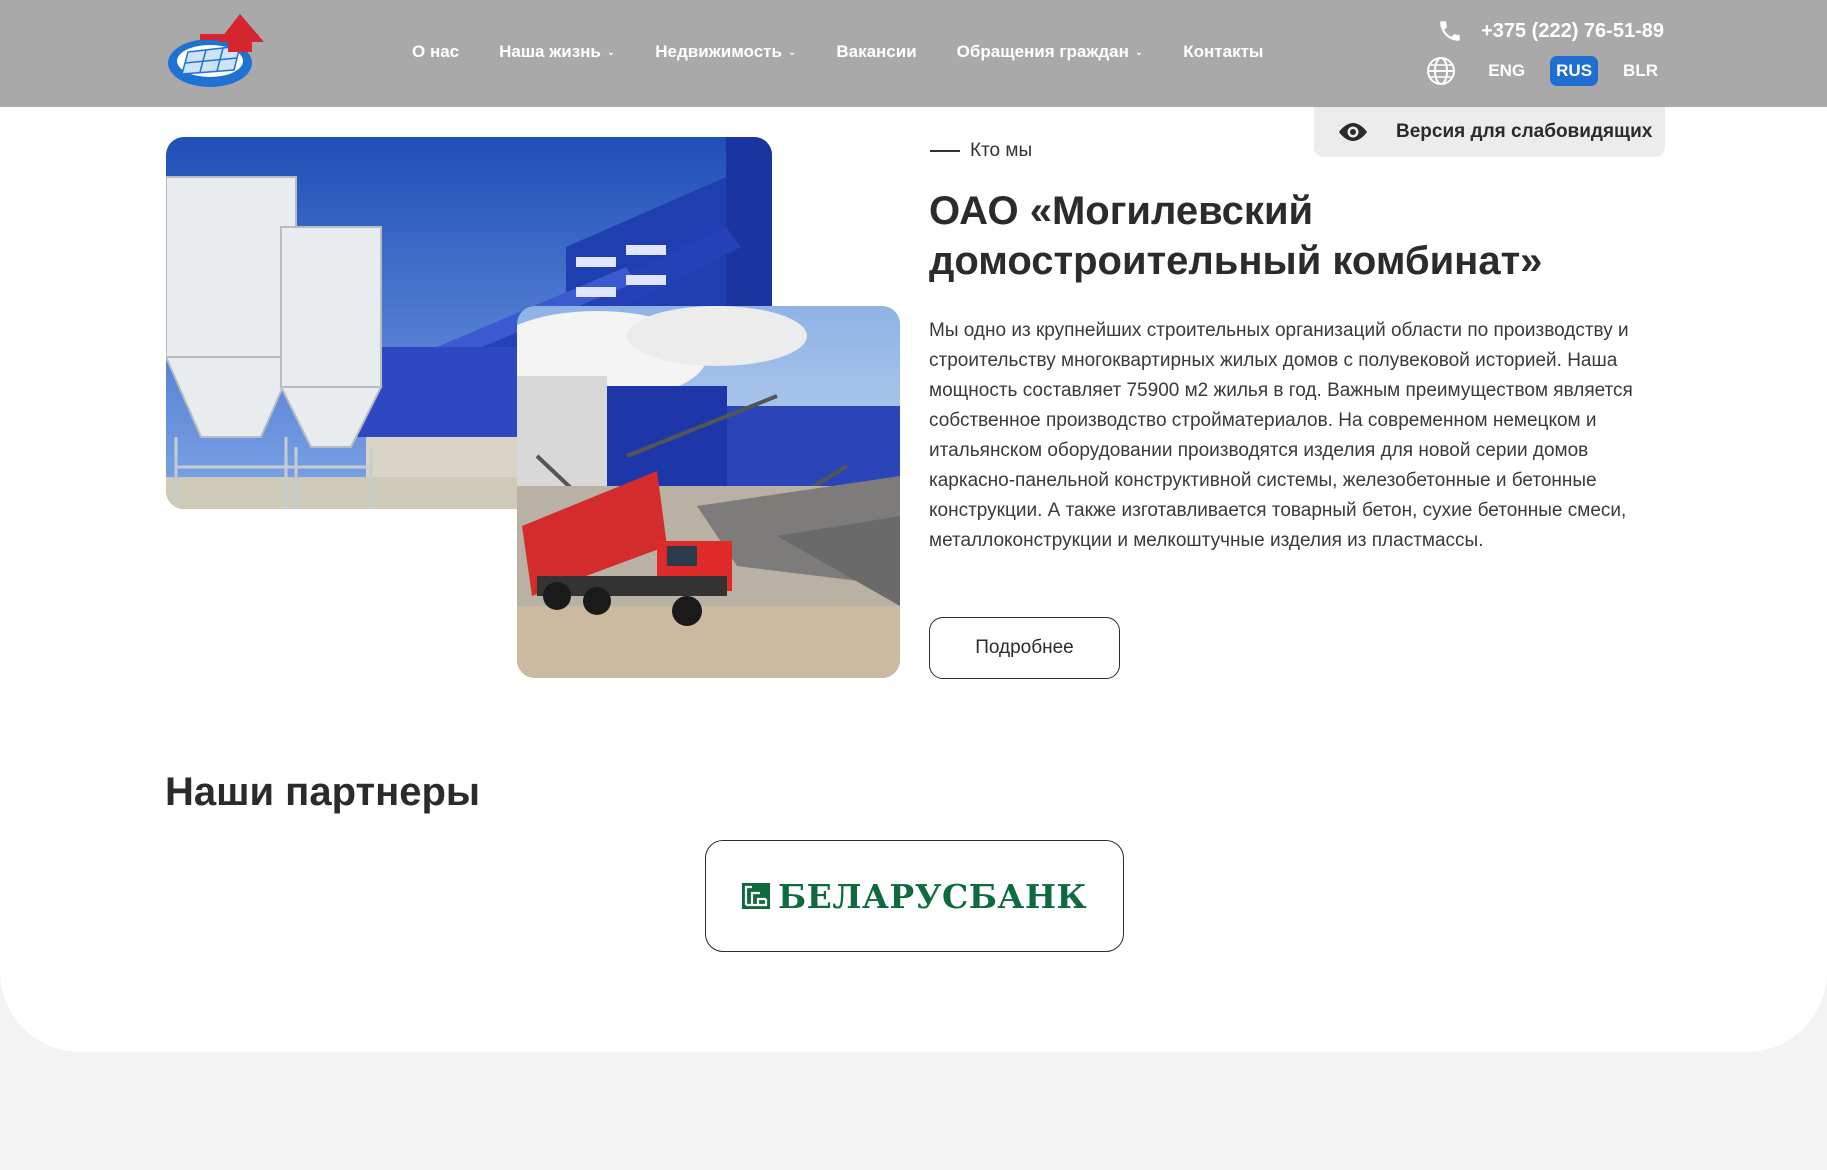 The height and width of the screenshot is (1170, 1827). Describe the element at coordinates (1441, 71) in the screenshot. I see `globe-icon` at that location.